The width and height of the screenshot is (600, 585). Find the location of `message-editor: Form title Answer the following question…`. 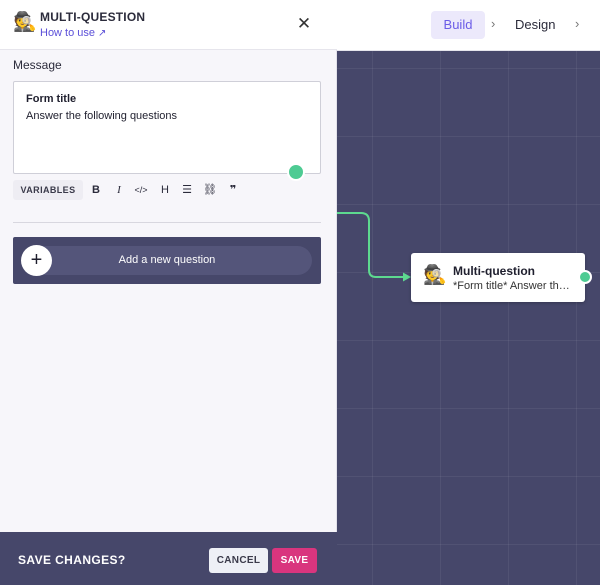

message-editor: Form title Answer the following question… is located at coordinates (167, 131).